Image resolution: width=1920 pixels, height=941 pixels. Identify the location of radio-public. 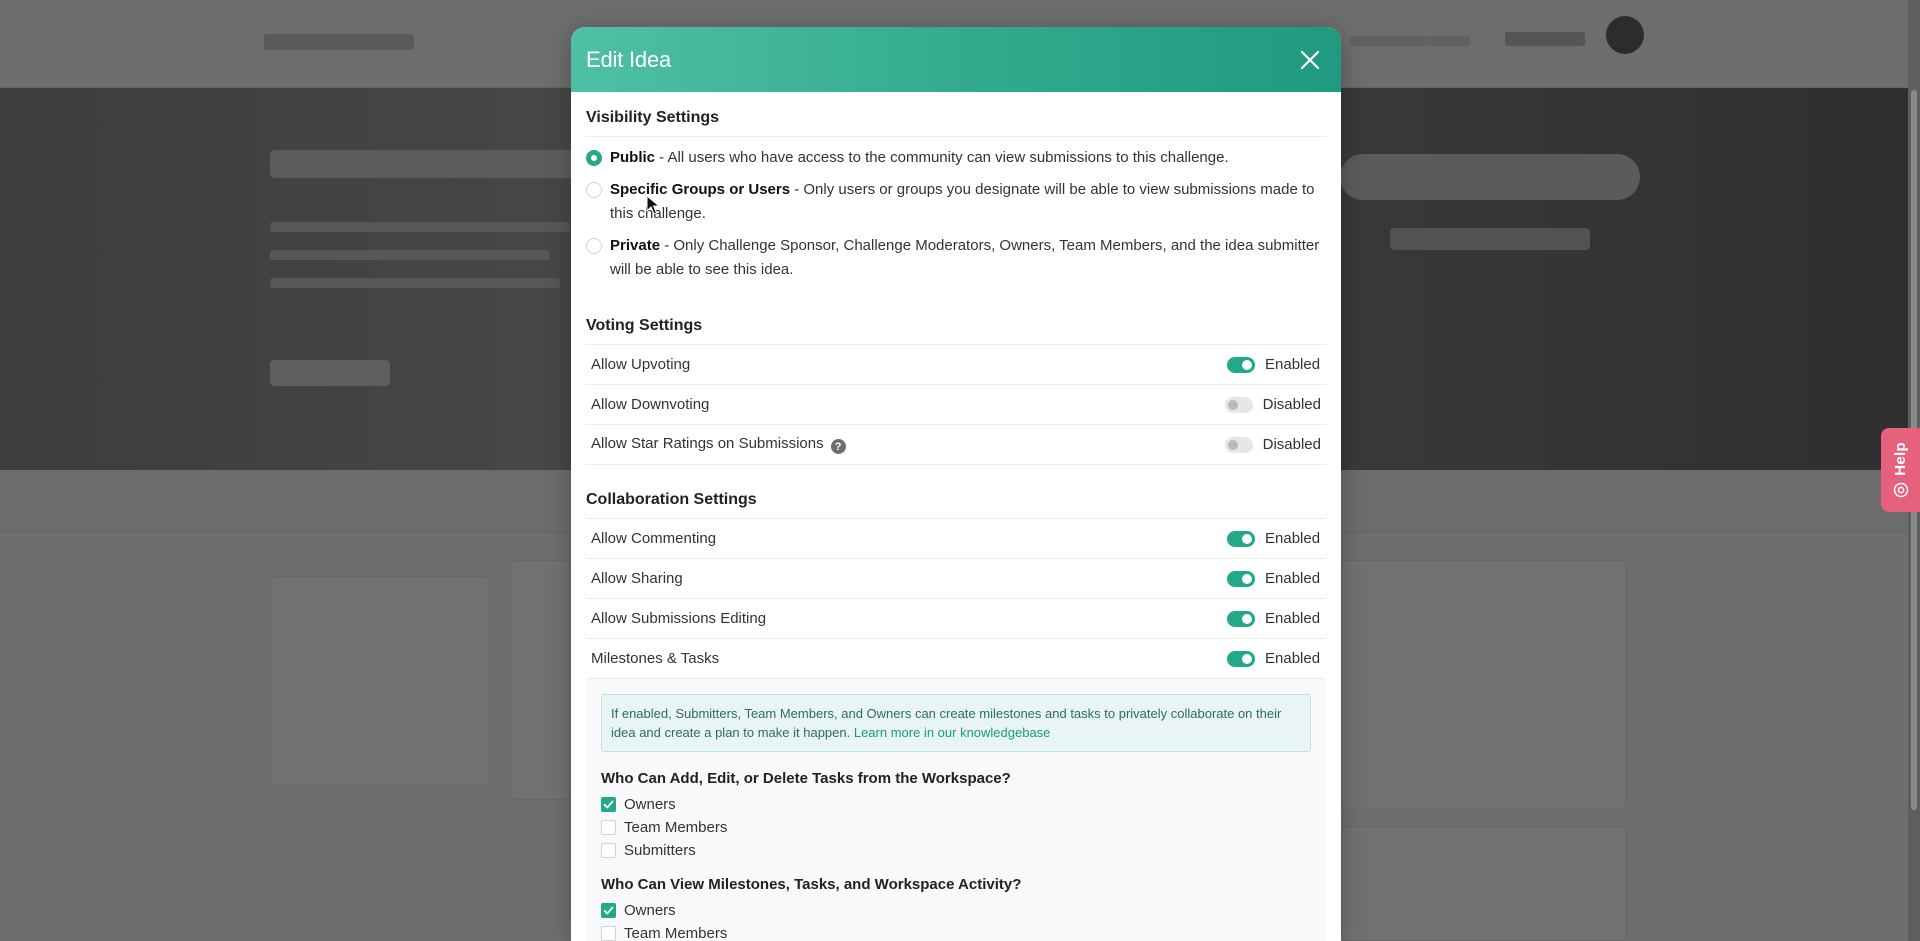
(594, 158).